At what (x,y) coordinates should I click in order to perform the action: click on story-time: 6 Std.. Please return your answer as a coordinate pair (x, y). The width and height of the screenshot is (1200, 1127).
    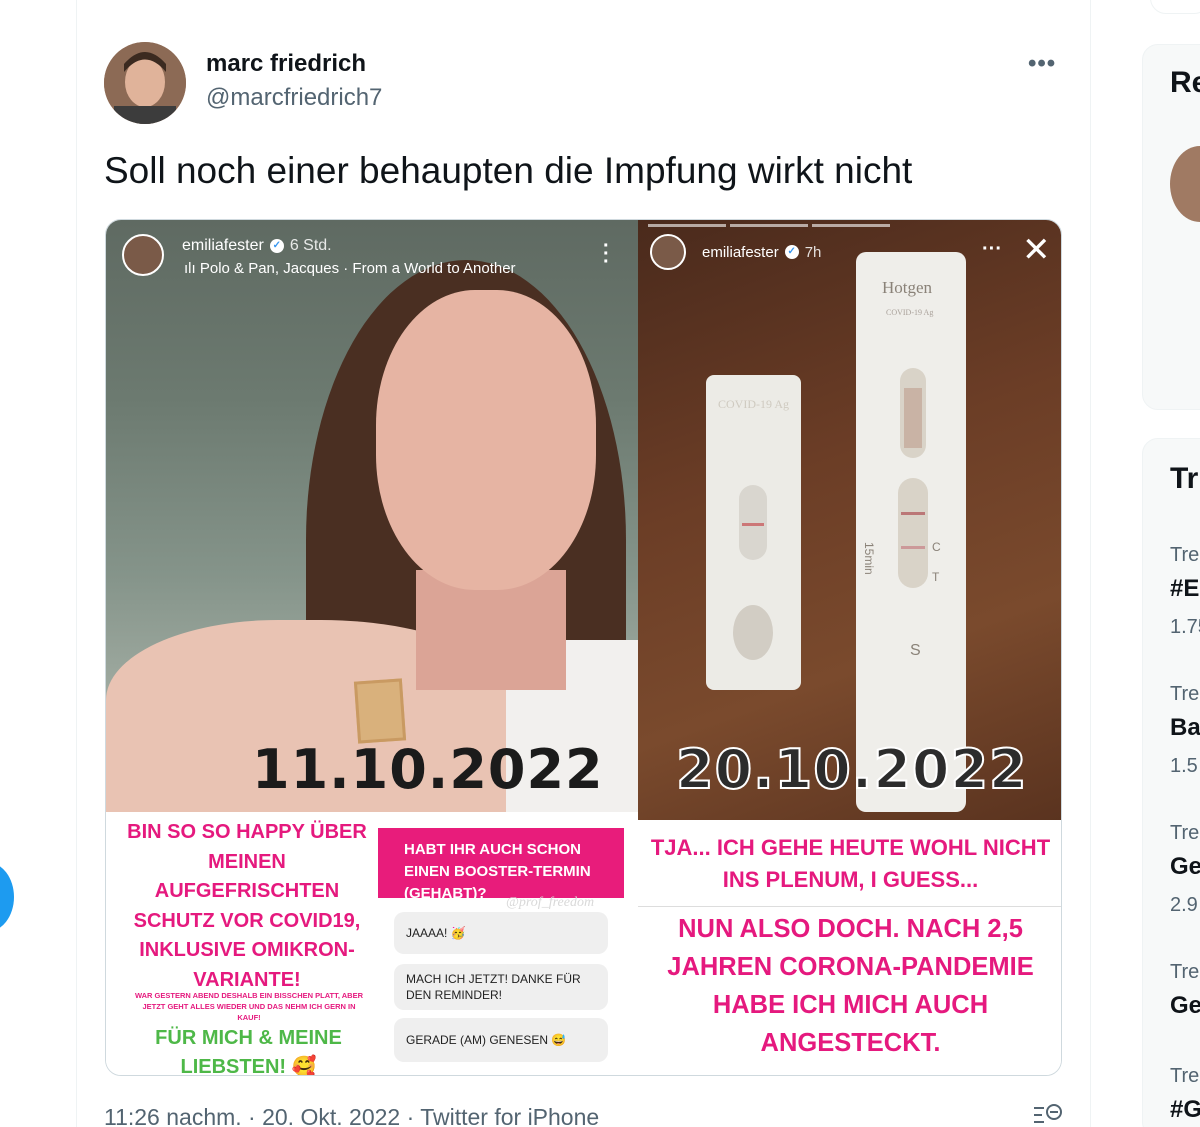
    Looking at the image, I should click on (310, 245).